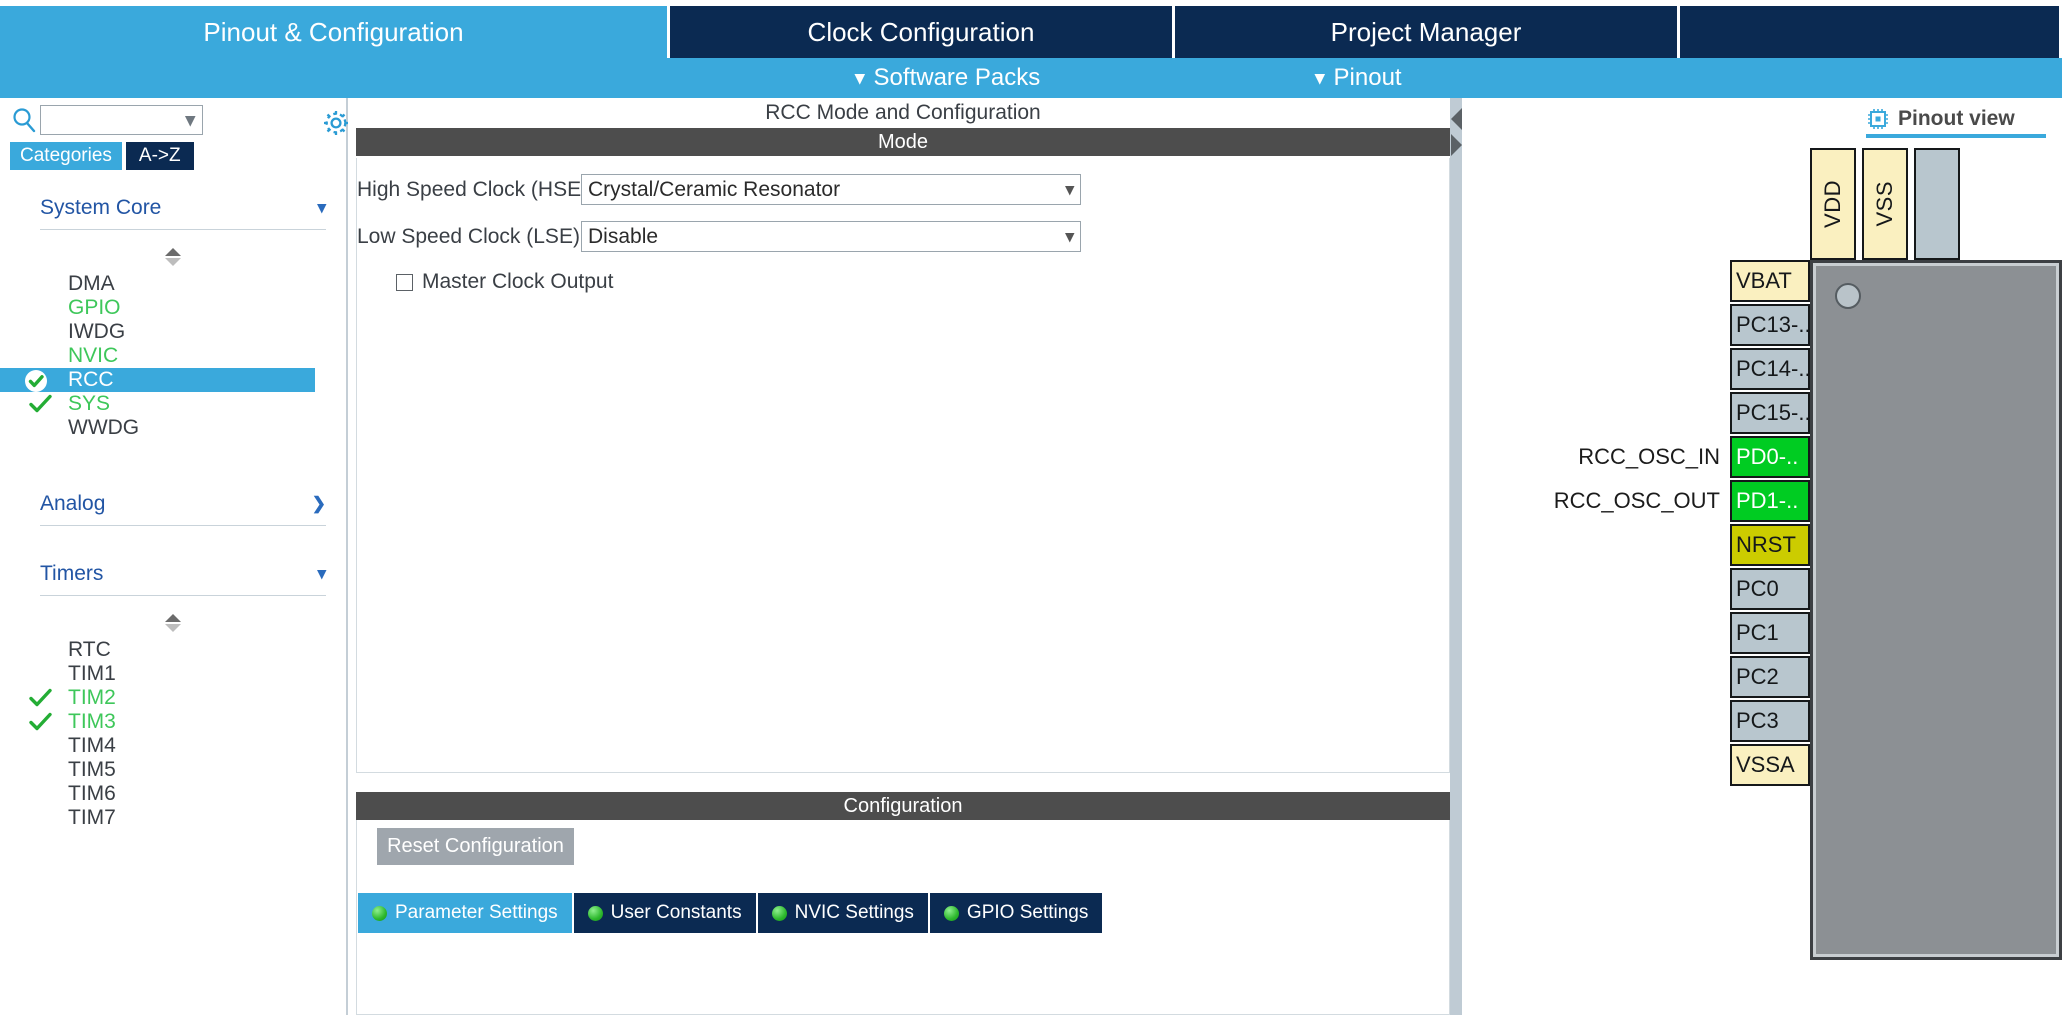  What do you see at coordinates (854, 912) in the screenshot?
I see `tab-label: NVIC Settings` at bounding box center [854, 912].